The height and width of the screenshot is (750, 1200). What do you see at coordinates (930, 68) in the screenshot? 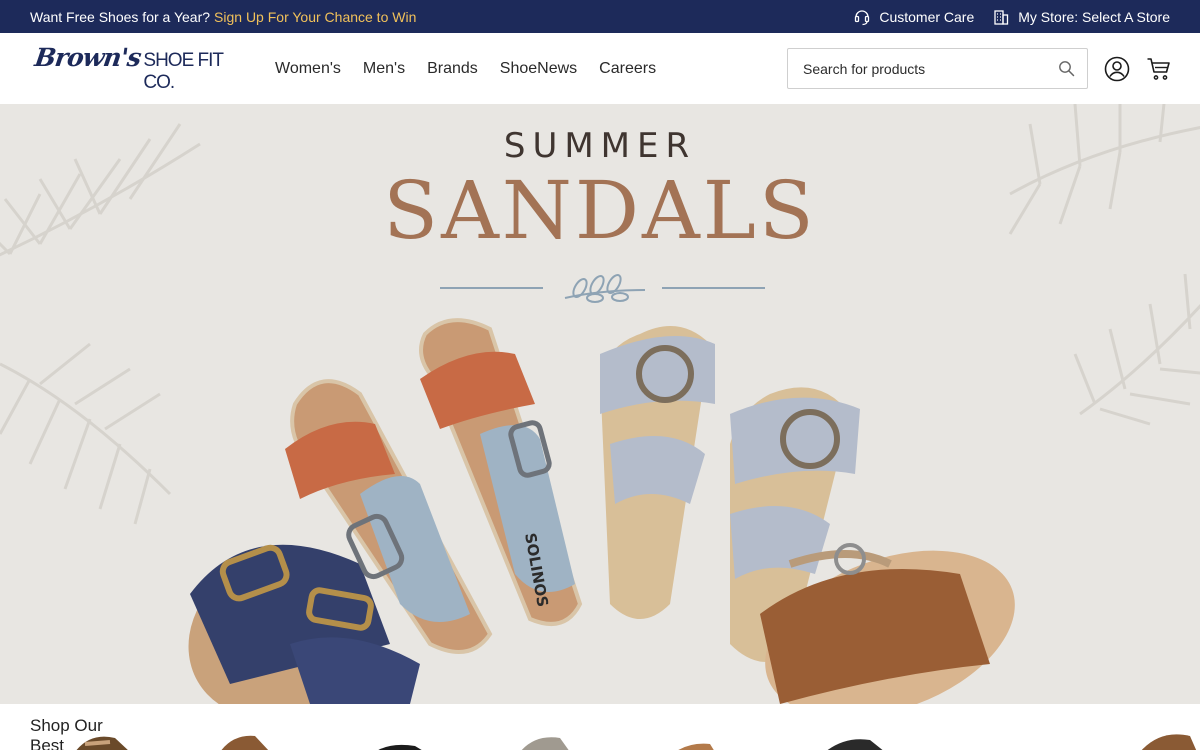
I see `search-input` at bounding box center [930, 68].